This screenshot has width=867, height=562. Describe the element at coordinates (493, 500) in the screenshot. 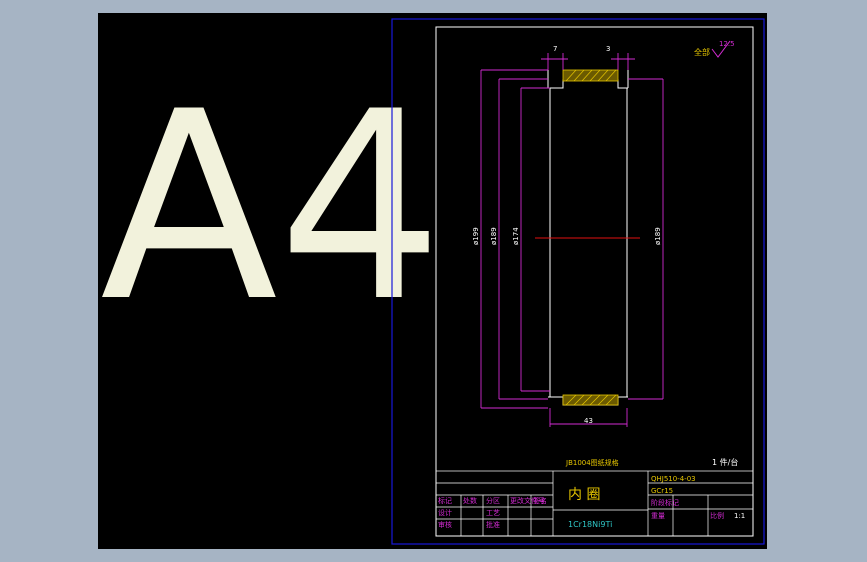

I see `tb-header-2: 分区` at that location.